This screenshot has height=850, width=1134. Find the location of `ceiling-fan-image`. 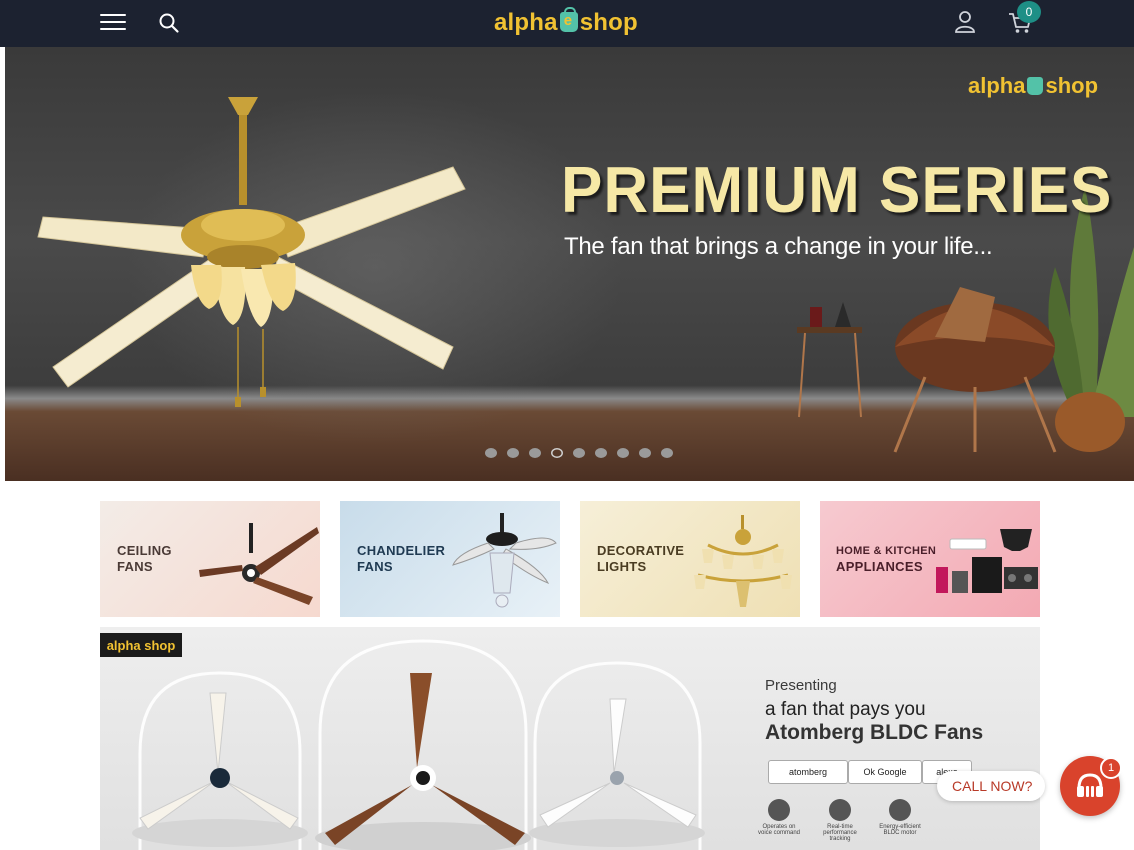

ceiling-fan-image is located at coordinates (251, 252).